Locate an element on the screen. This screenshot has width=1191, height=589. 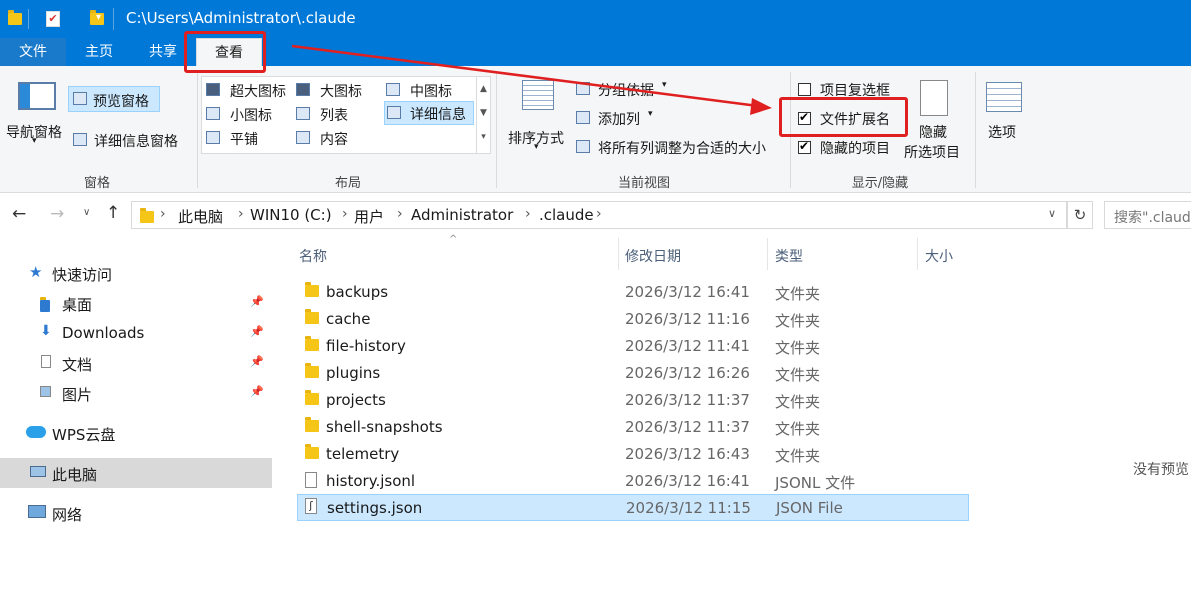
annotation-arrow is located at coordinates (531, 79).